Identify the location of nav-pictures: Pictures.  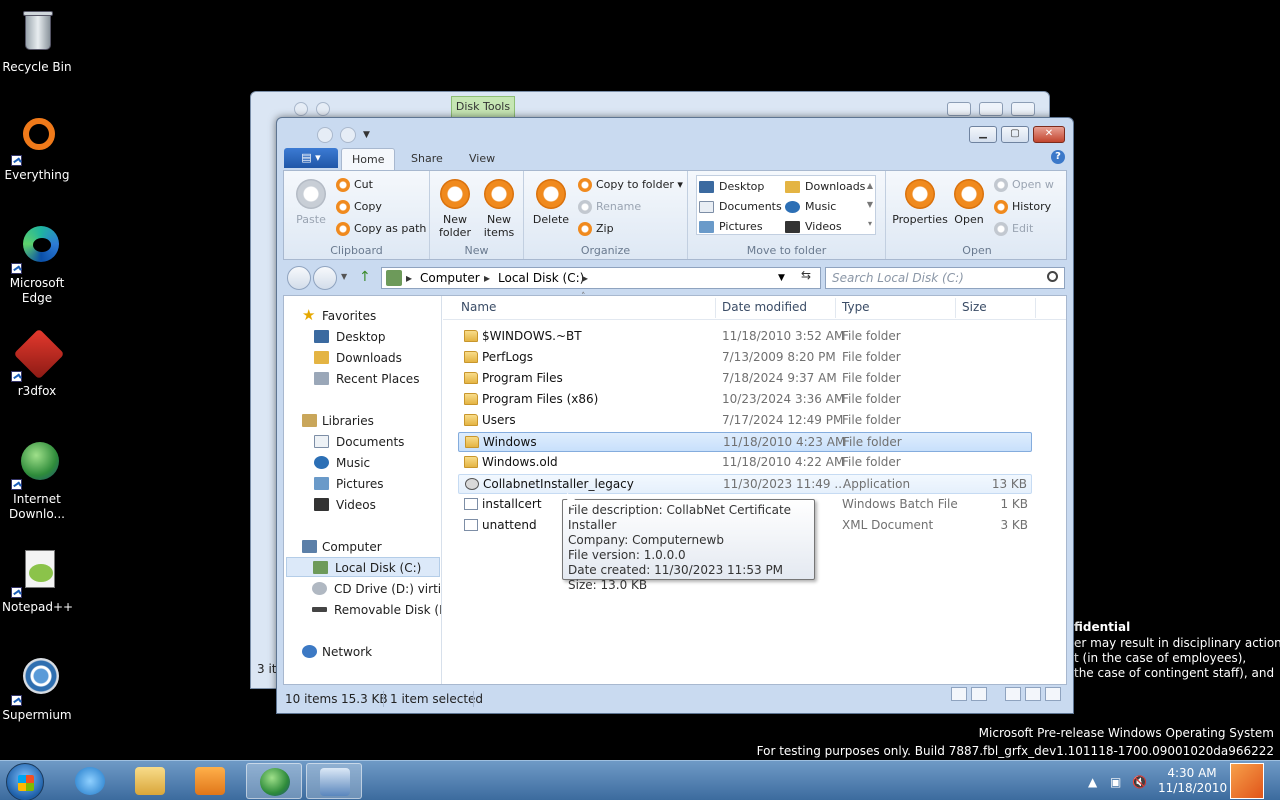
(349, 484).